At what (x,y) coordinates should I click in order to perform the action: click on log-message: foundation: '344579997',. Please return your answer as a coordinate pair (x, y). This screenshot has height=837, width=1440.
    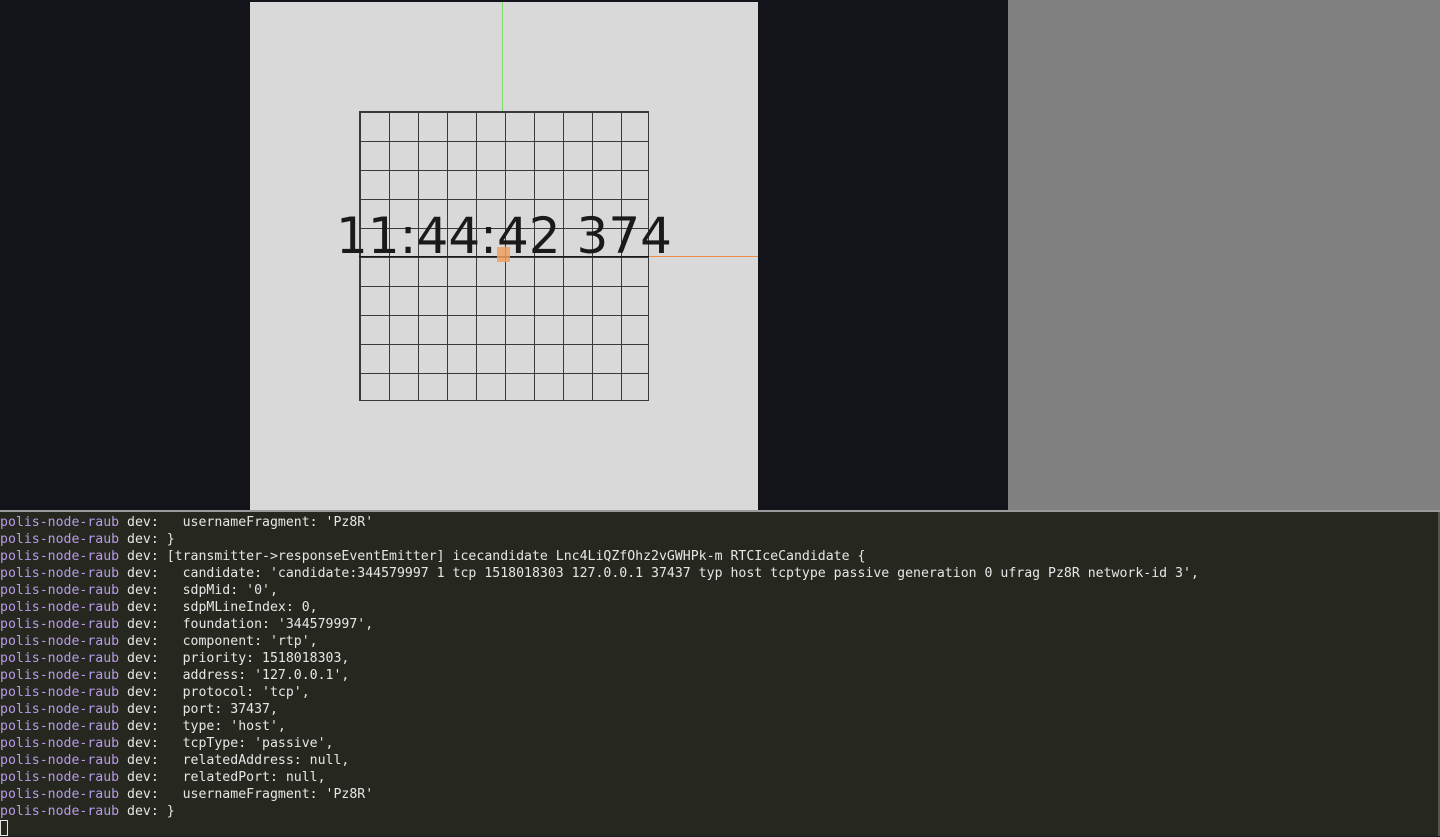
    Looking at the image, I should click on (270, 624).